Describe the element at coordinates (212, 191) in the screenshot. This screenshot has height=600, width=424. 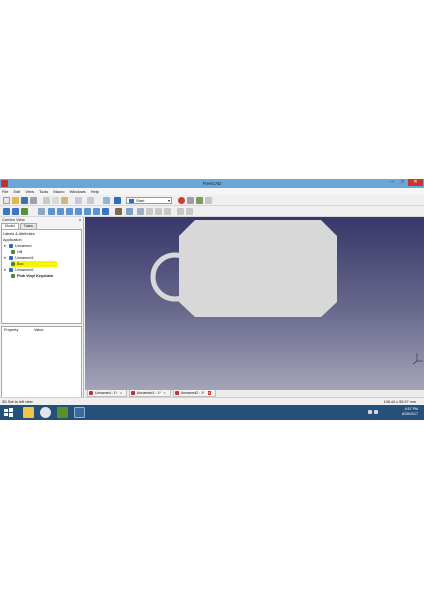
I see `menu-bar: File Edit View Tools Macro Windows Help` at that location.